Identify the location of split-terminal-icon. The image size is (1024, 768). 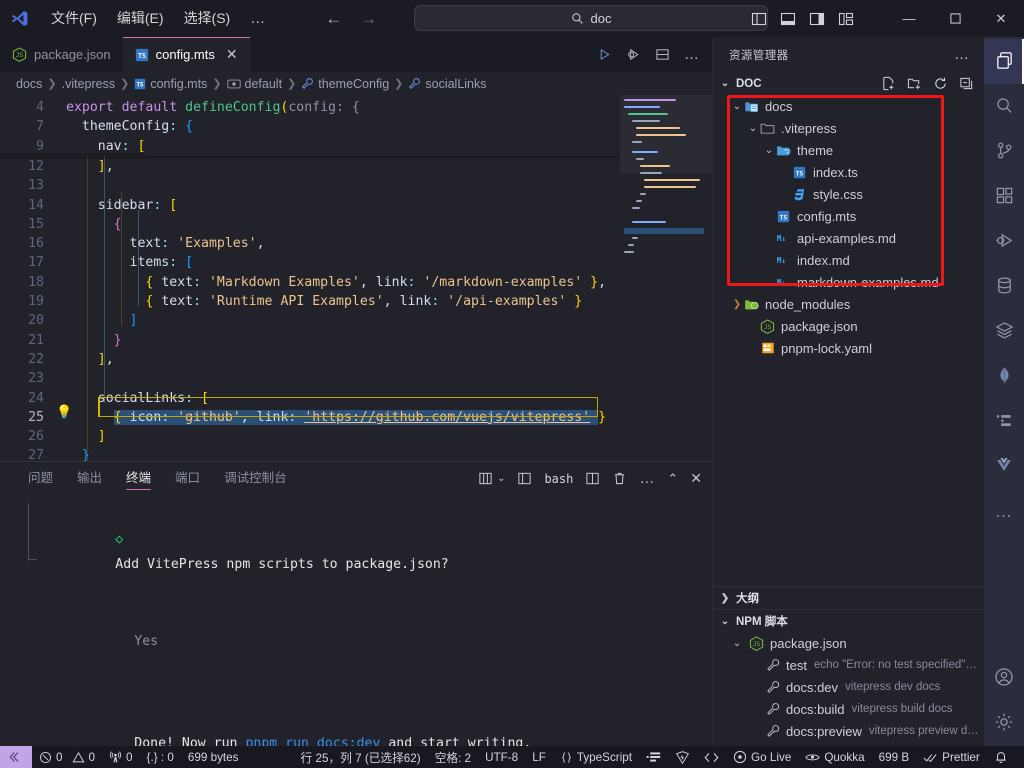
(592, 478).